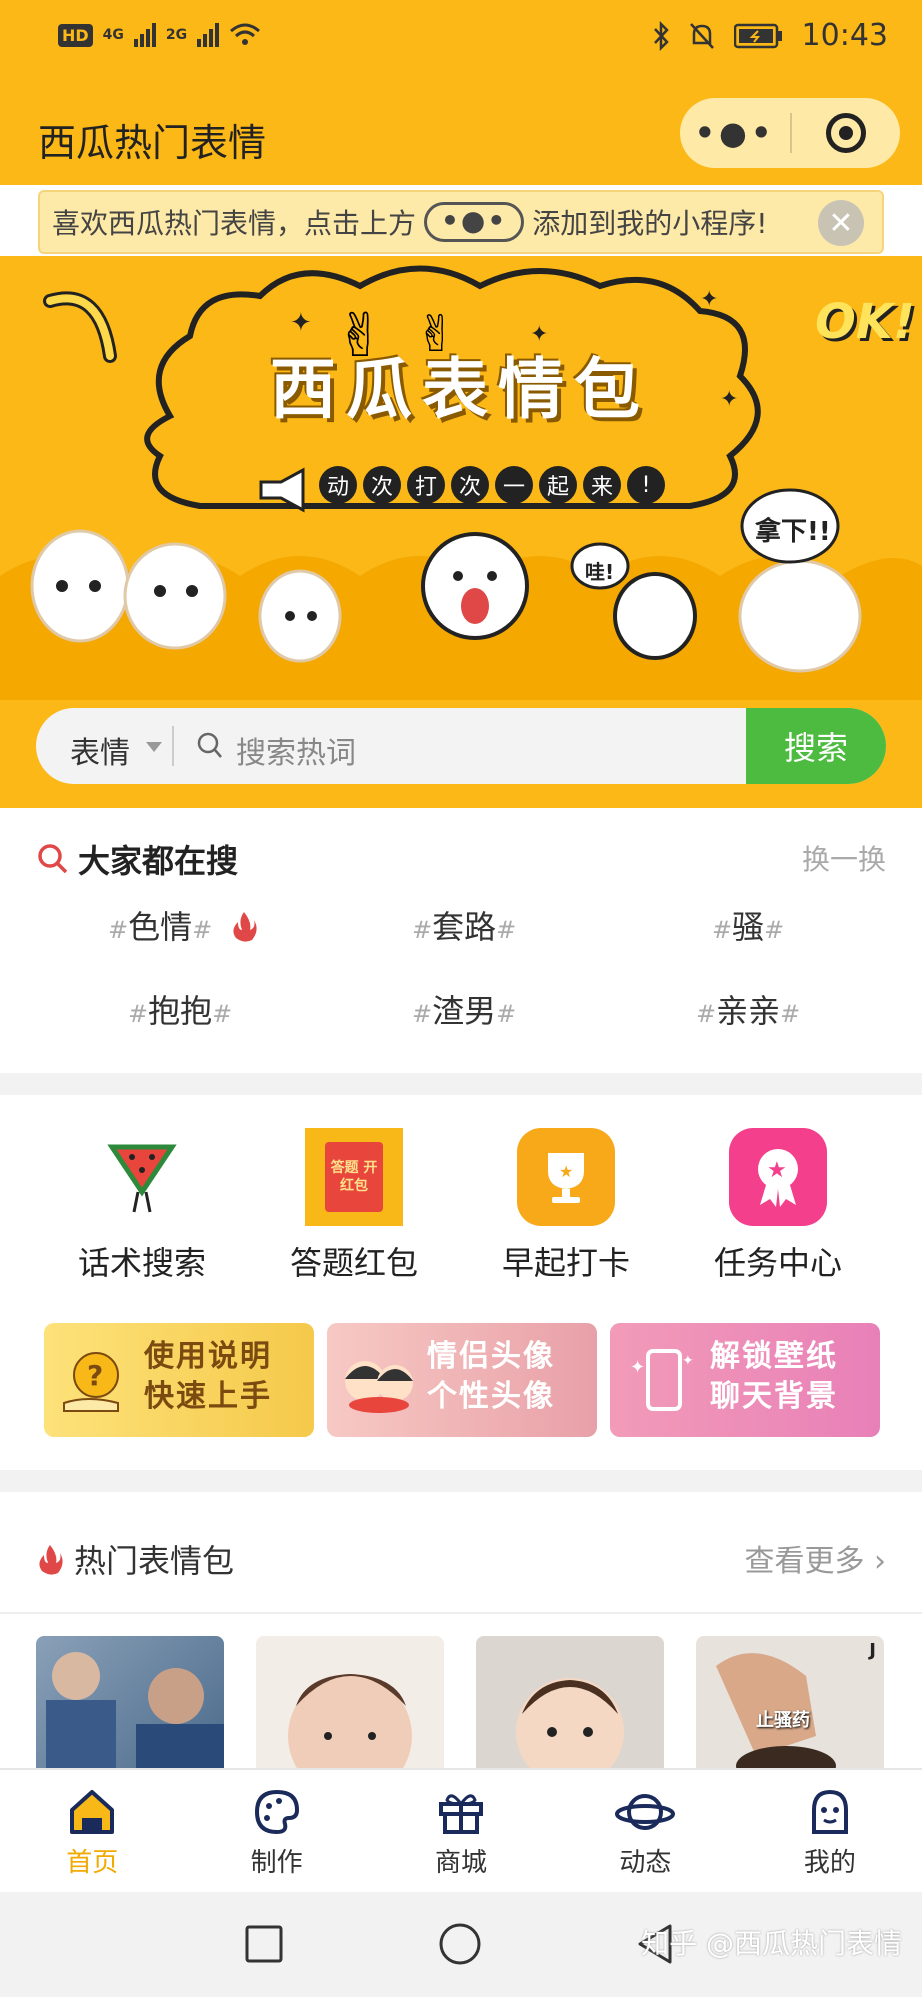 The height and width of the screenshot is (1997, 922). What do you see at coordinates (75, 35) in the screenshot?
I see `hd-badge: HD` at bounding box center [75, 35].